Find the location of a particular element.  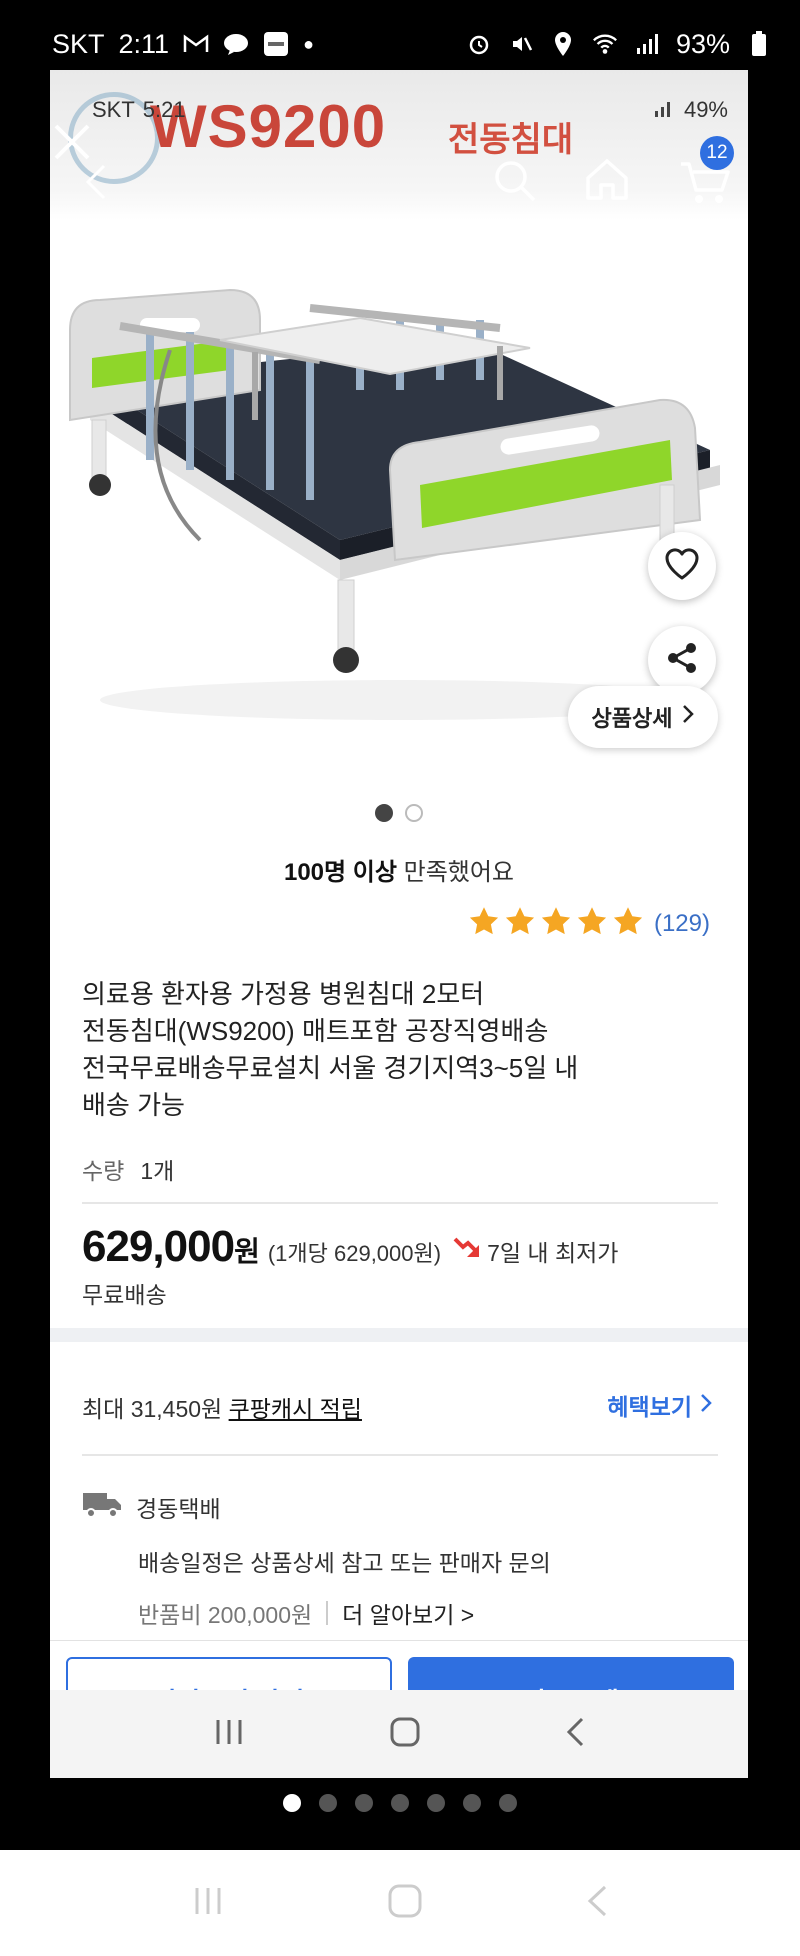

trend-down-icon is located at coordinates (467, 1251).